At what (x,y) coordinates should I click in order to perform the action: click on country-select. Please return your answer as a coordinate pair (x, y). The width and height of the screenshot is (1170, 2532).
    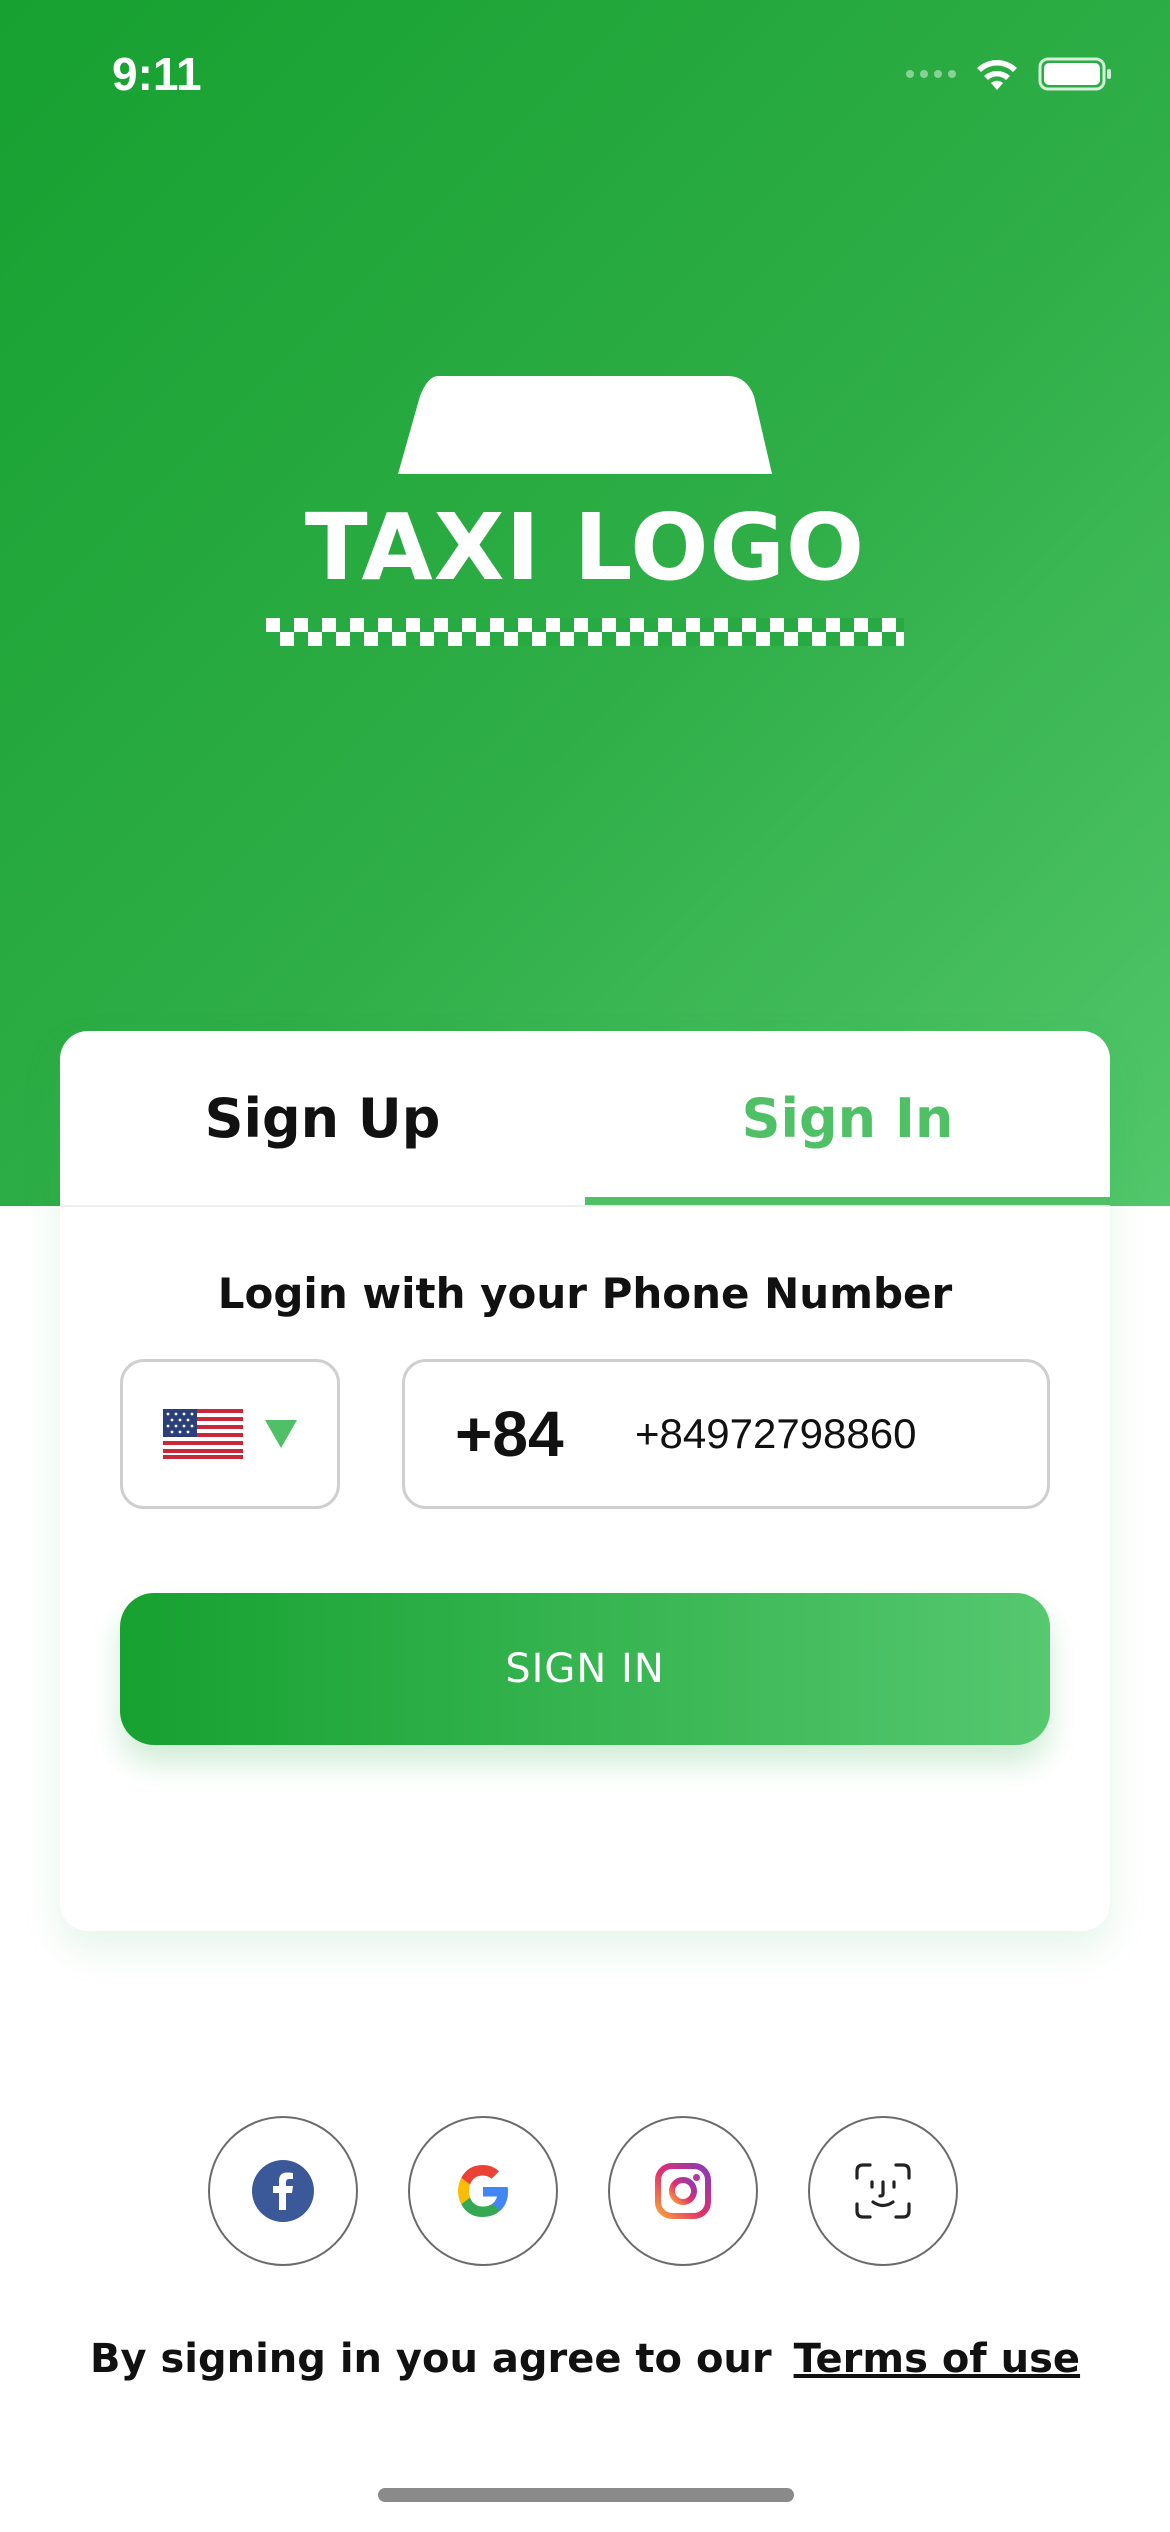
    Looking at the image, I should click on (230, 1434).